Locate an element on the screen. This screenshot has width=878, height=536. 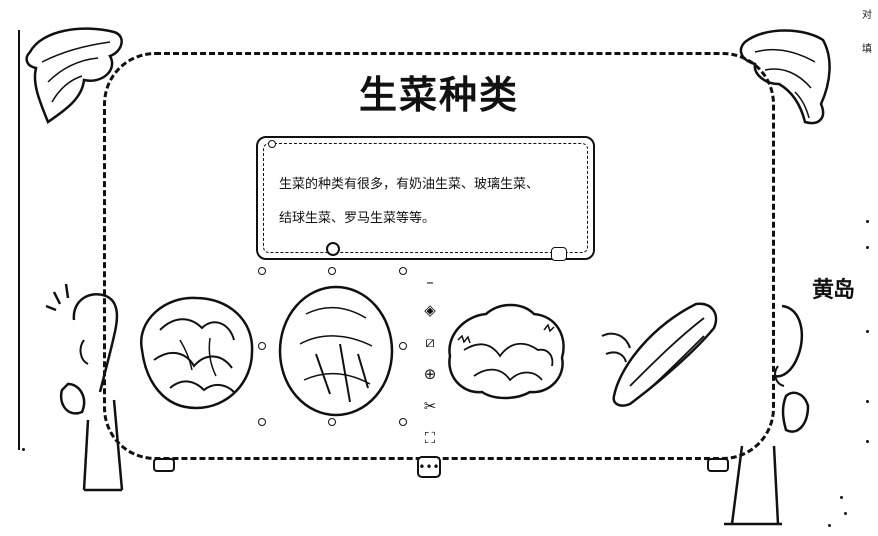
text-box-selected: 生菜的种类有很多，有奶油生菜、玻璃生菜、 结球生菜、罗马生菜等等。 is located at coordinates (425, 198).